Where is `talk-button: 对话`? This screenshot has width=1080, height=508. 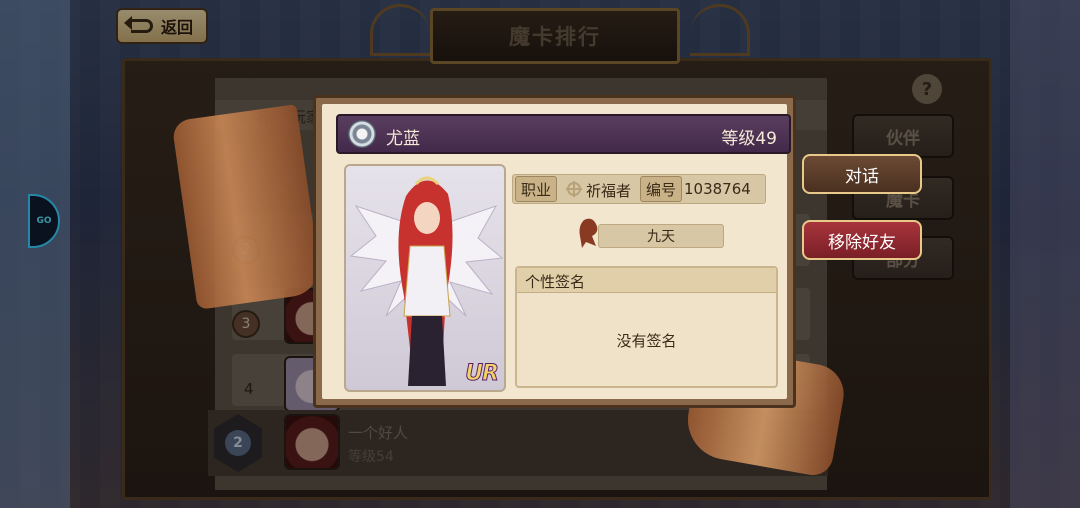 talk-button: 对话 is located at coordinates (862, 174).